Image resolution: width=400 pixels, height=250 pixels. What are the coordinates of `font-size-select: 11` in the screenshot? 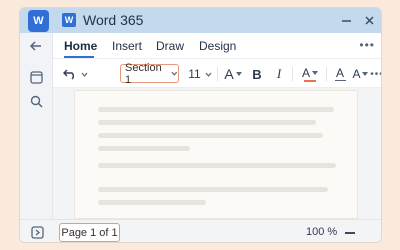 It's located at (200, 74).